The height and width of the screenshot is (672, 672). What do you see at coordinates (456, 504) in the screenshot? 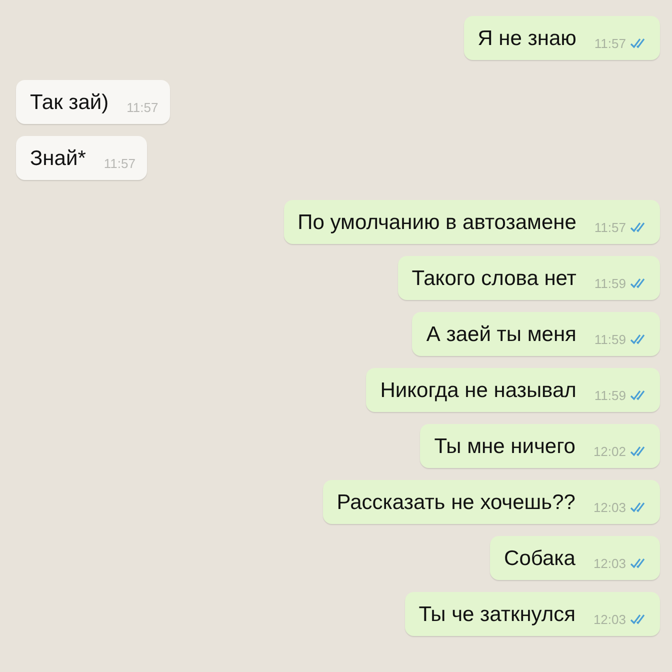
I see `message-text: Рассказать не хочешь??` at bounding box center [456, 504].